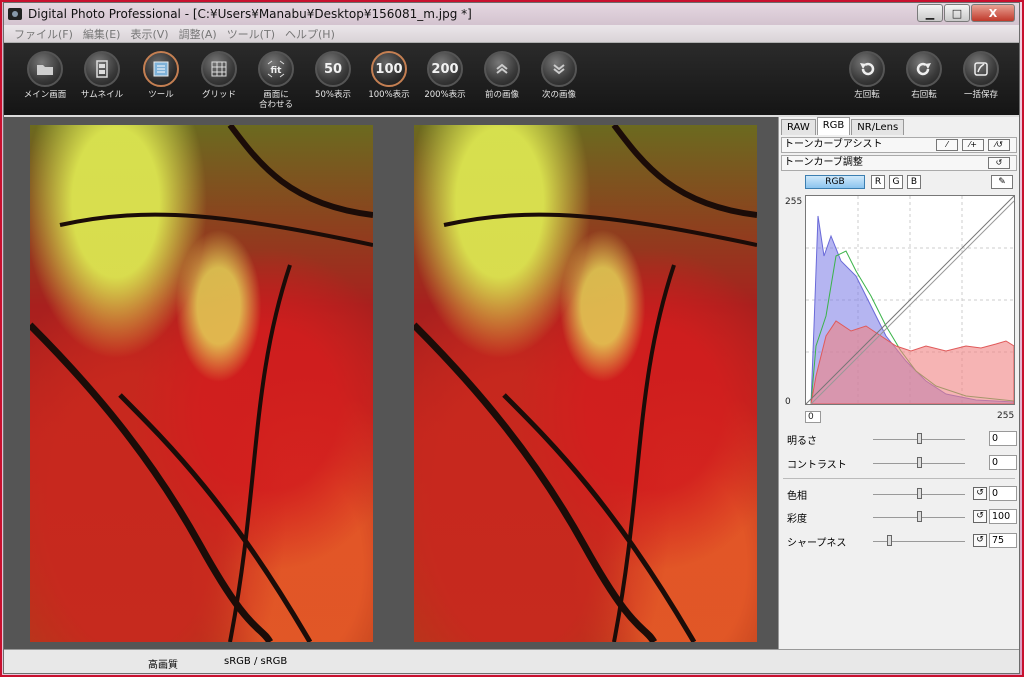 Image resolution: width=1024 pixels, height=677 pixels. Describe the element at coordinates (902, 463) in the screenshot. I see `contrast-slider-row: コントラスト 0` at that location.